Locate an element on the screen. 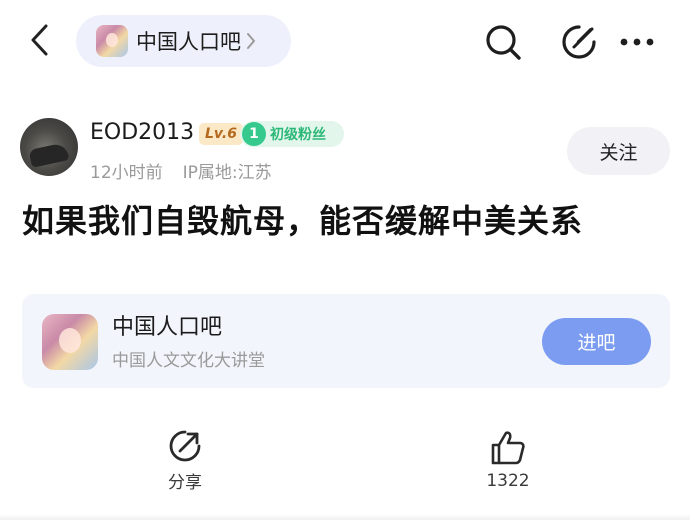 This screenshot has height=520, width=690. more-icon is located at coordinates (637, 42).